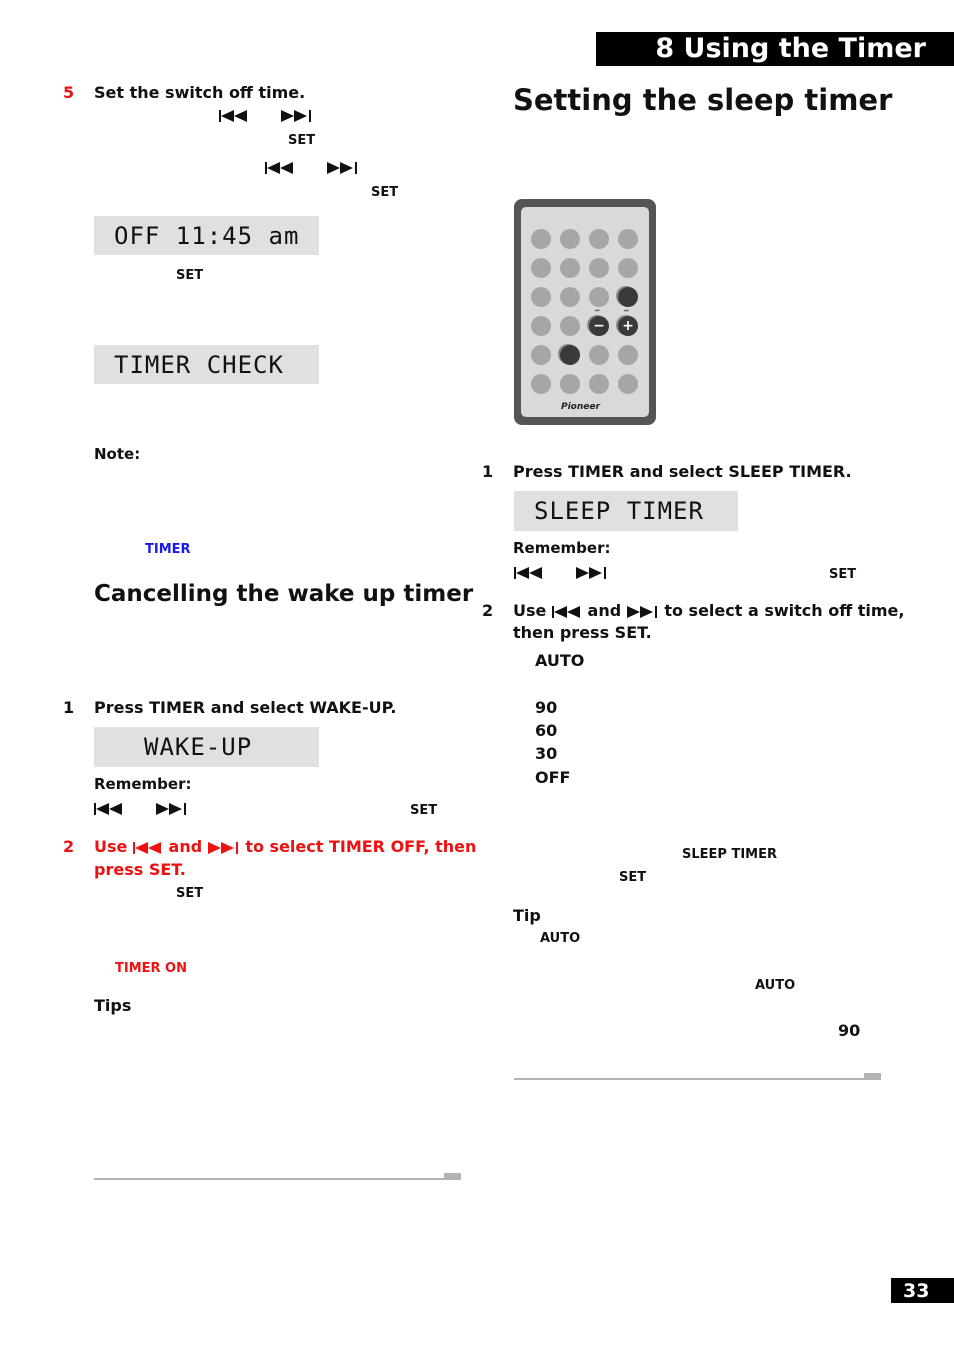 The image size is (954, 1348). I want to click on lcd-text: TIMER CHECK, so click(199, 364).